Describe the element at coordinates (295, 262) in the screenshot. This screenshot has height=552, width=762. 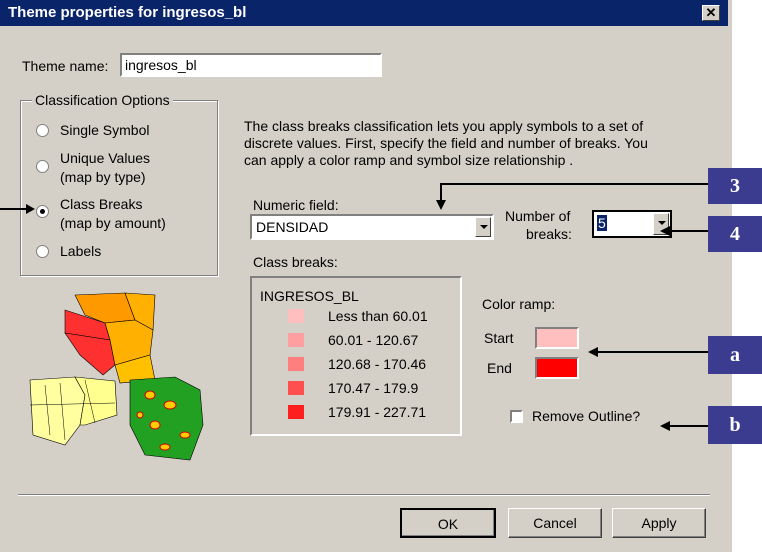
I see `class-breaks-label: Class breaks:` at that location.